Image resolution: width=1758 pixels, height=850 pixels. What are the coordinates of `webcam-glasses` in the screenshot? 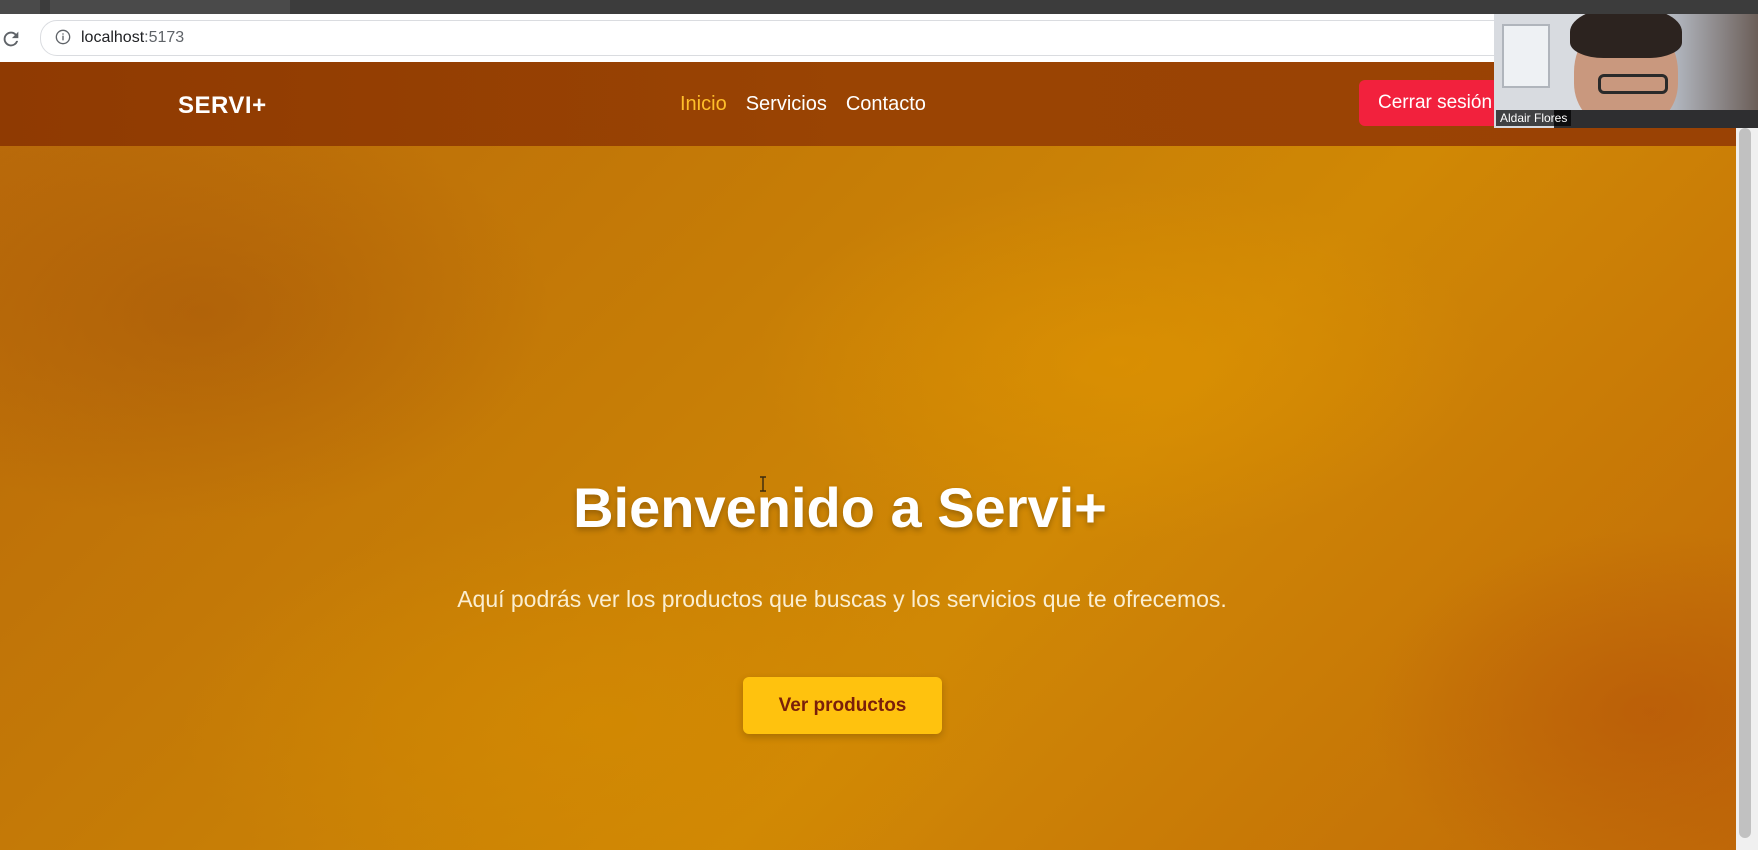 It's located at (1633, 84).